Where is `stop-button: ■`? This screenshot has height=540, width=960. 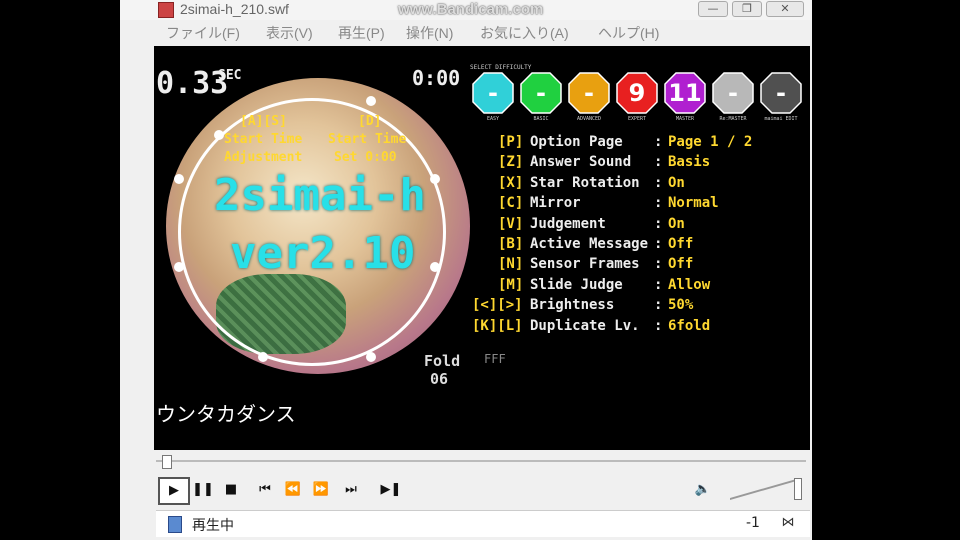 stop-button: ■ is located at coordinates (231, 490).